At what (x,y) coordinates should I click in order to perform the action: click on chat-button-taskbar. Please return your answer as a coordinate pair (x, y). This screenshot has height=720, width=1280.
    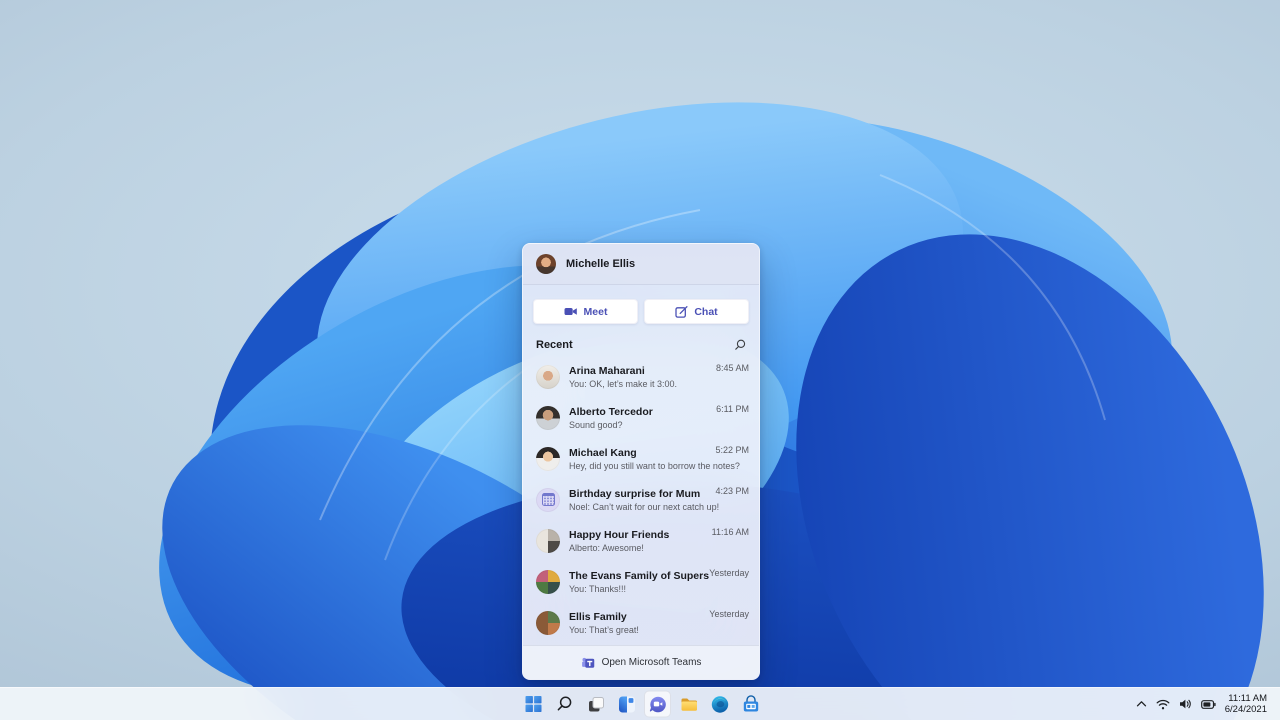
    Looking at the image, I should click on (657, 704).